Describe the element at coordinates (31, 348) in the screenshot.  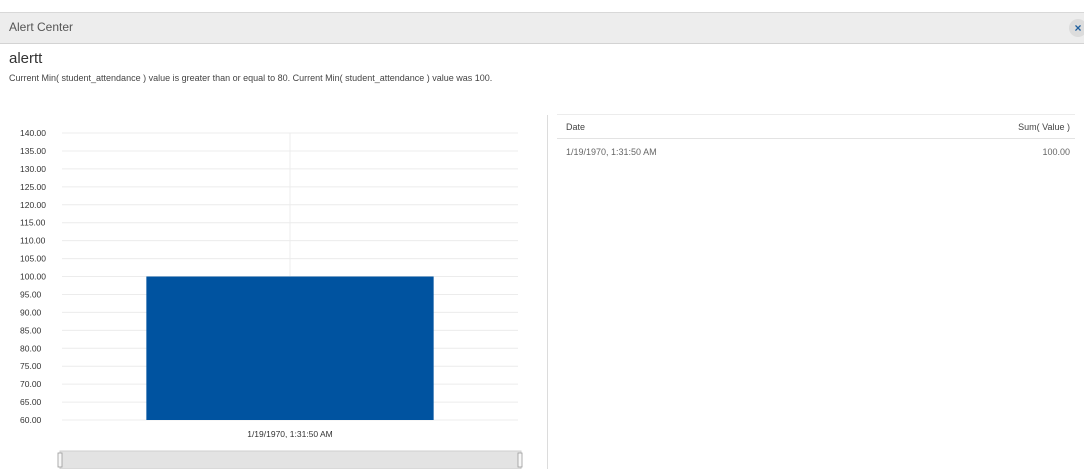
I see `y-tick-label: 80.00` at that location.